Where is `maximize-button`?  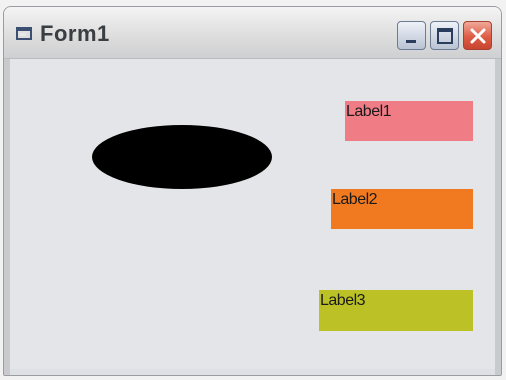
maximize-button is located at coordinates (444, 35).